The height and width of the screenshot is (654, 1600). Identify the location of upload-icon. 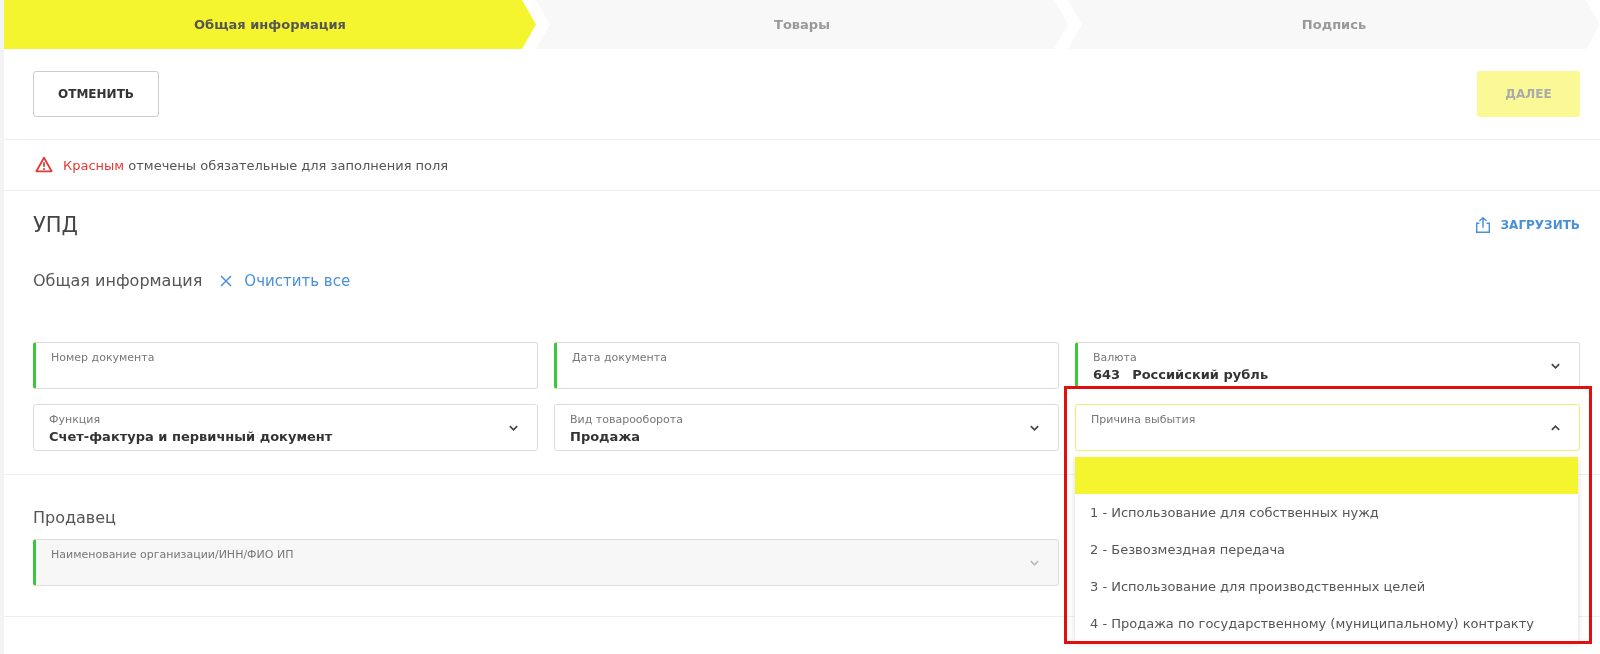
(1482, 225).